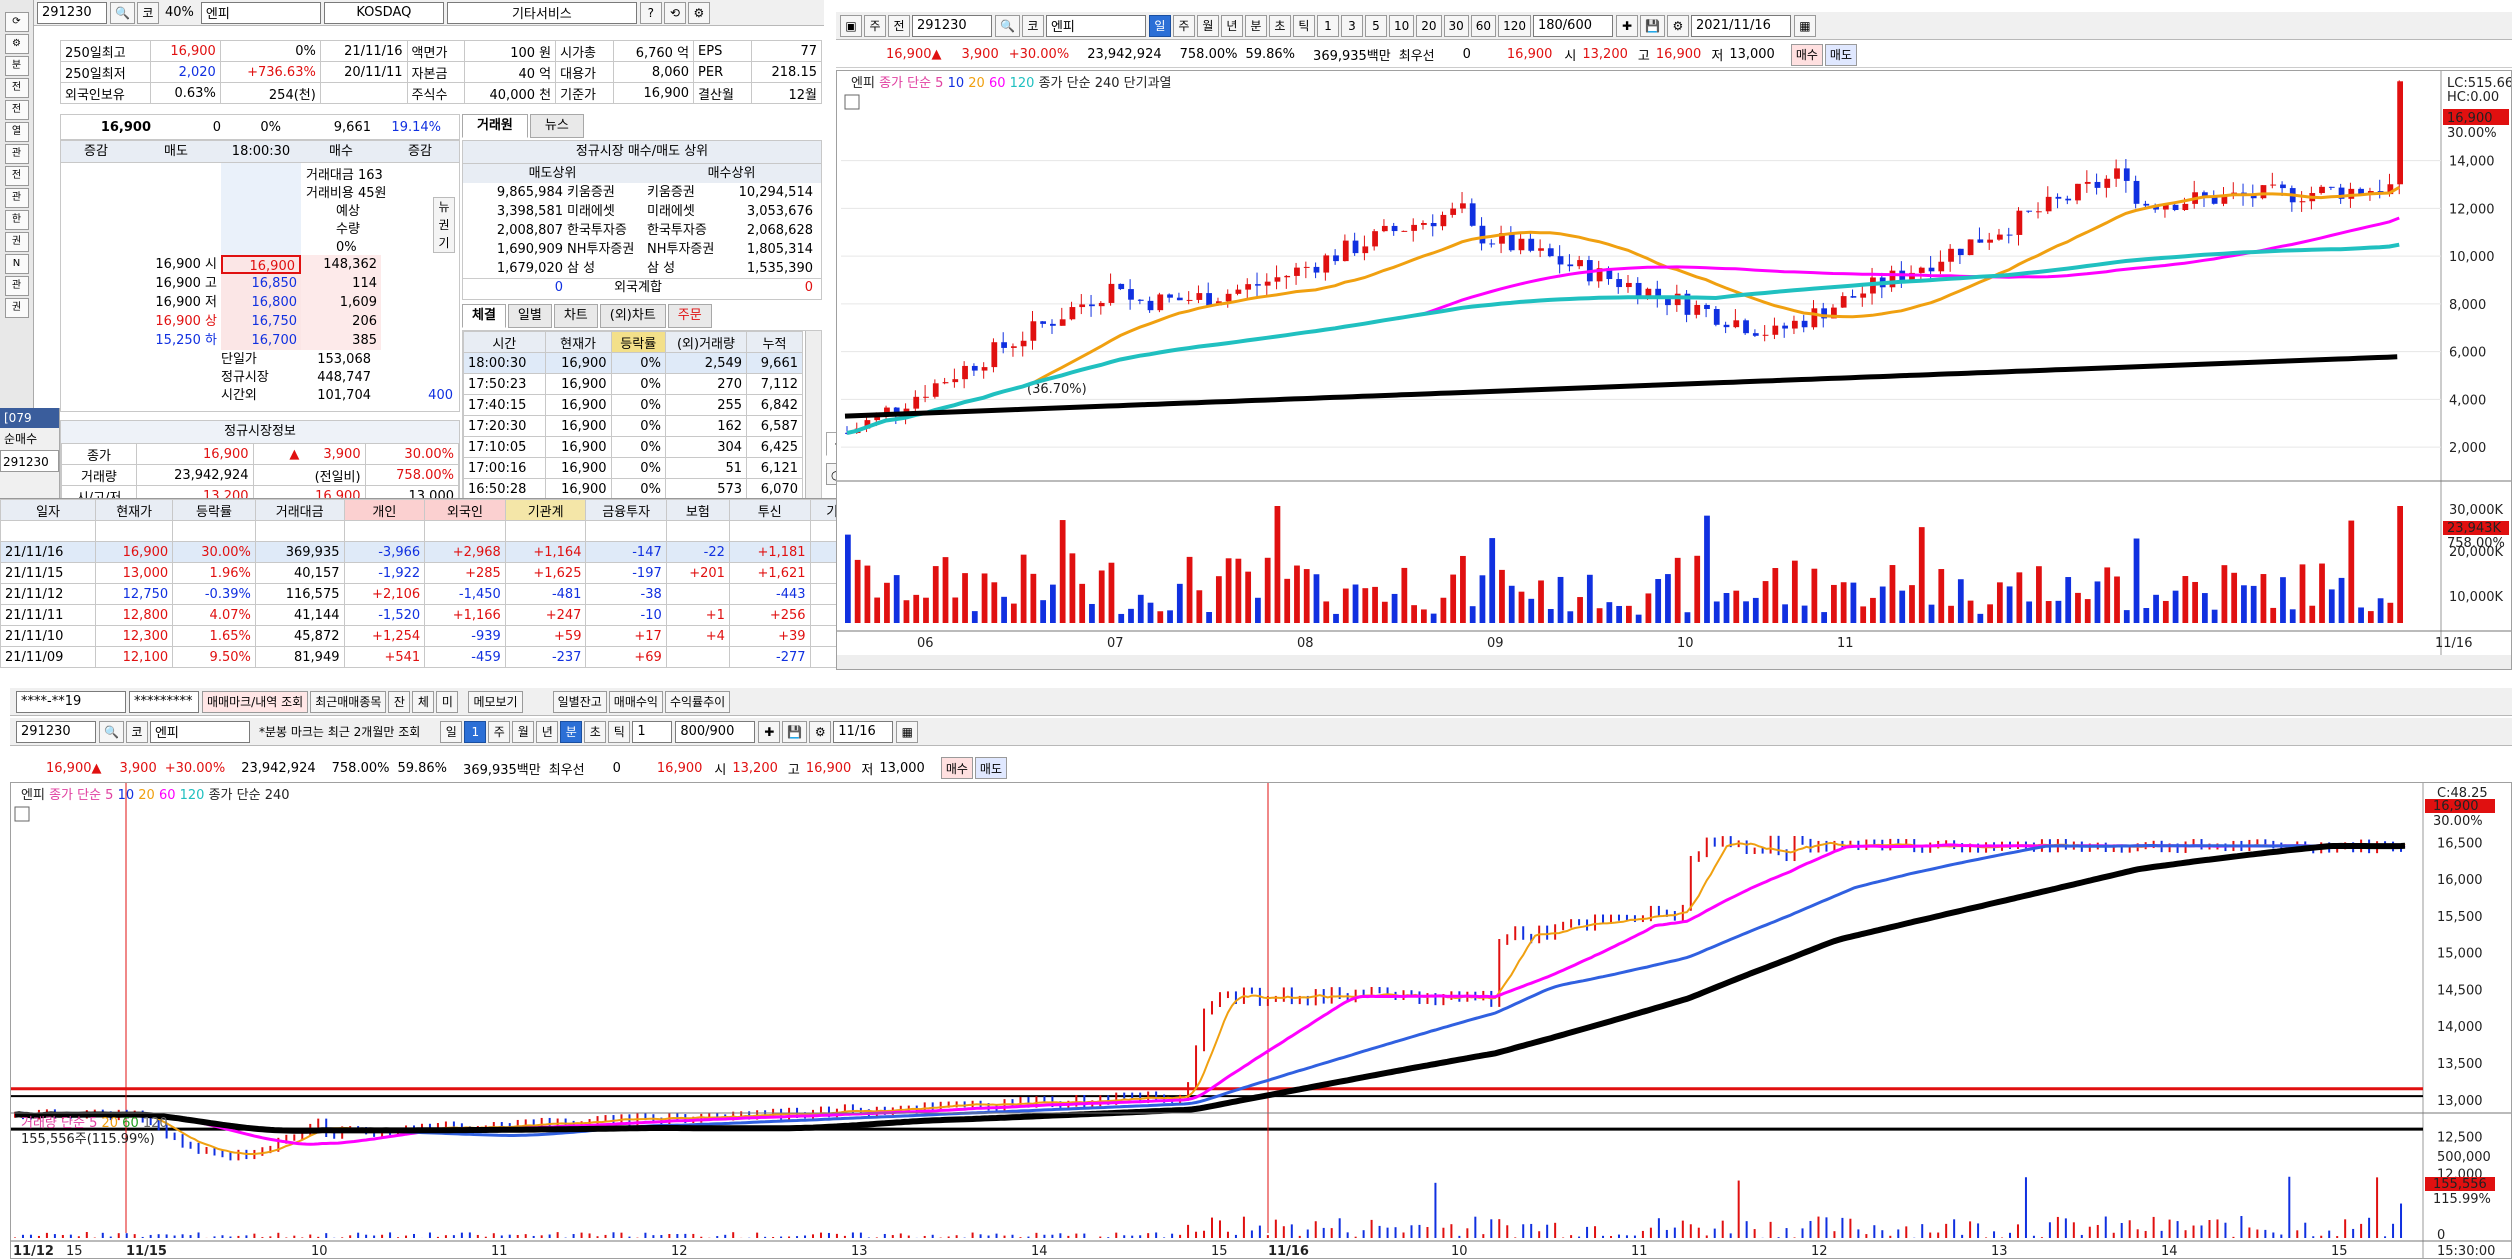  What do you see at coordinates (136, 731) in the screenshot?
I see `minute-market: 코` at bounding box center [136, 731].